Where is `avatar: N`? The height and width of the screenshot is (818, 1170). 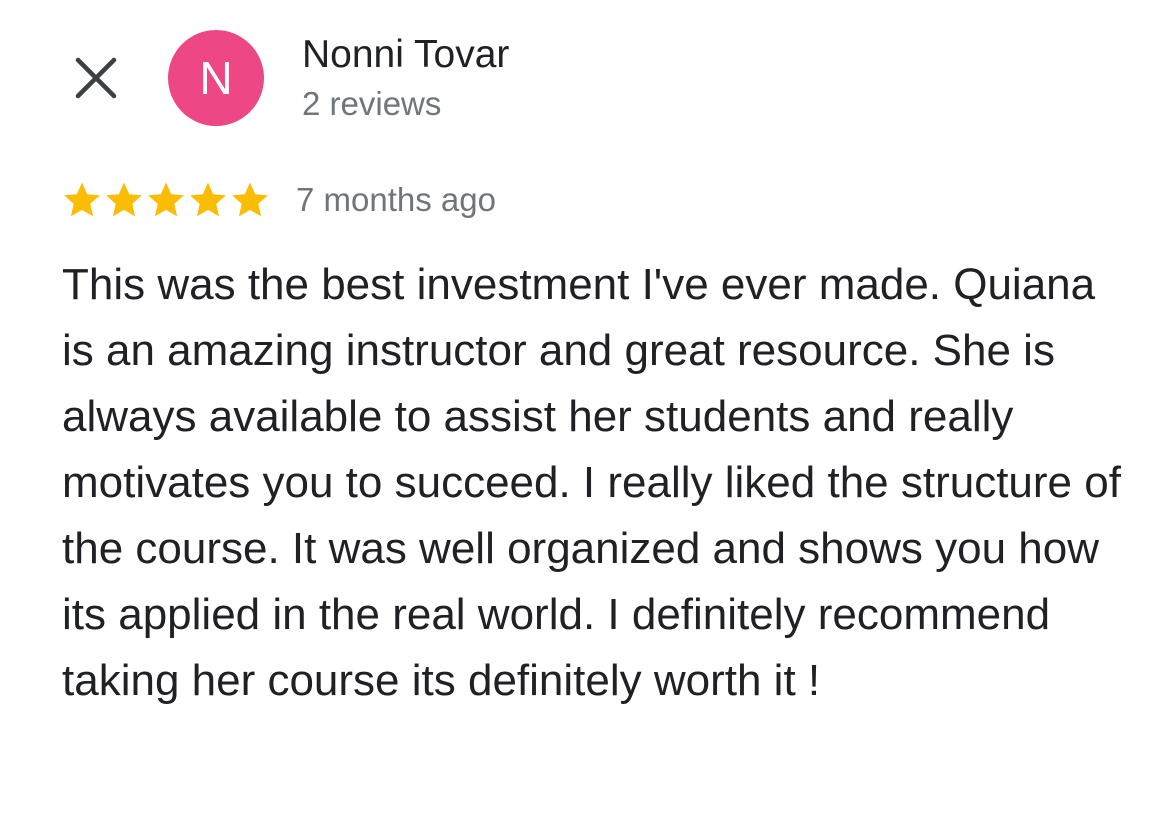
avatar: N is located at coordinates (216, 78).